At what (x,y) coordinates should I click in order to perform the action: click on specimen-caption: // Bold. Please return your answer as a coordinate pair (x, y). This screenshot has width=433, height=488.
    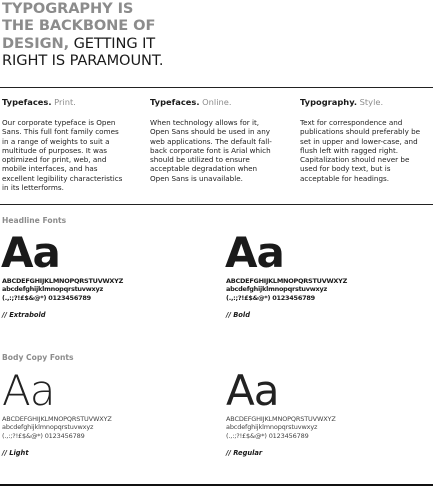
    Looking at the image, I should click on (238, 315).